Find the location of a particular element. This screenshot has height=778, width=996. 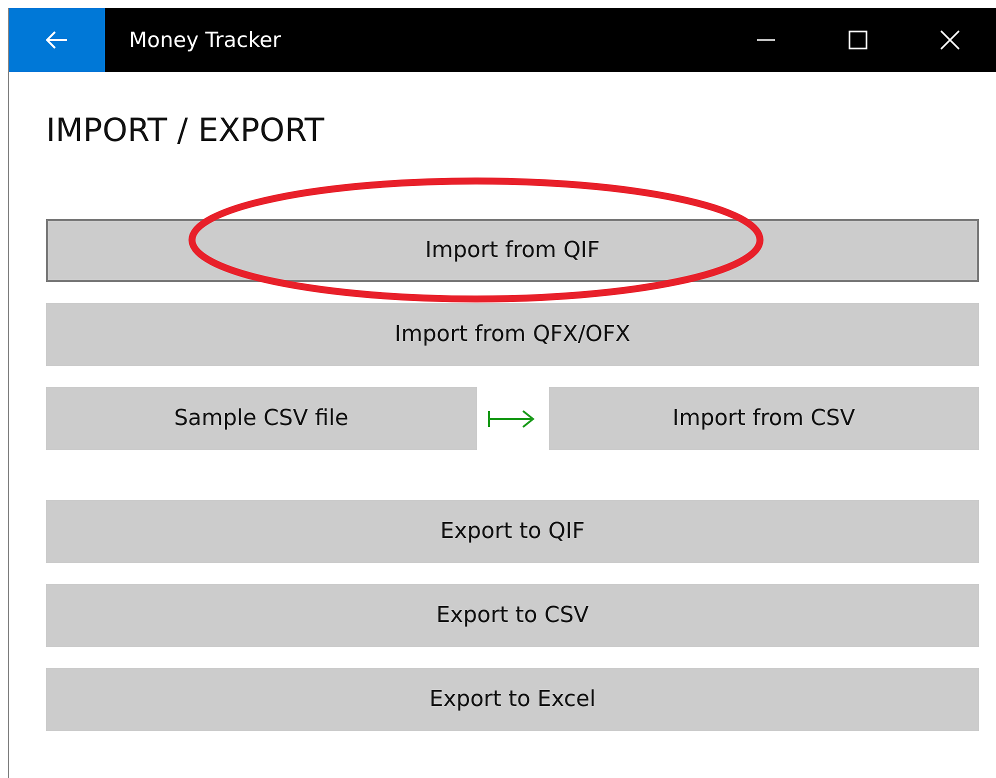

back-button is located at coordinates (57, 40).